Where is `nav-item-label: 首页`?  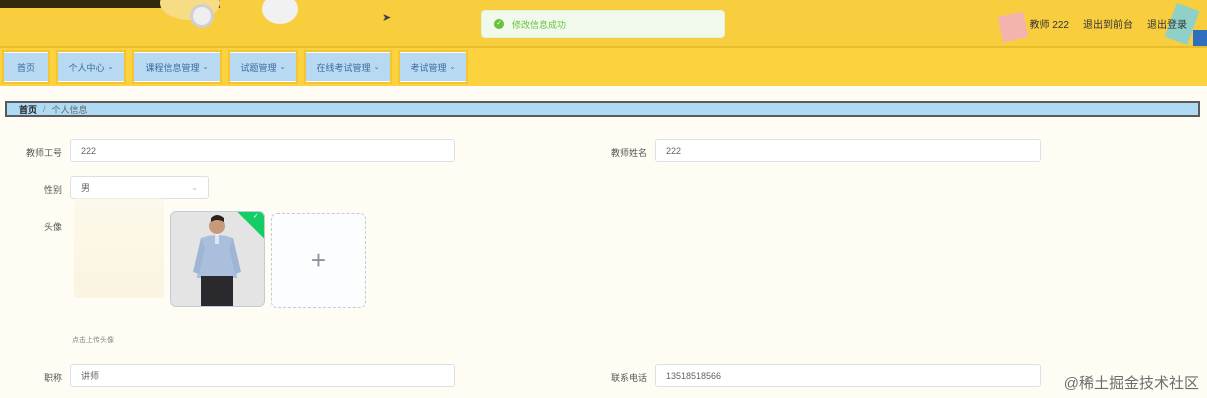 nav-item-label: 首页 is located at coordinates (25, 67).